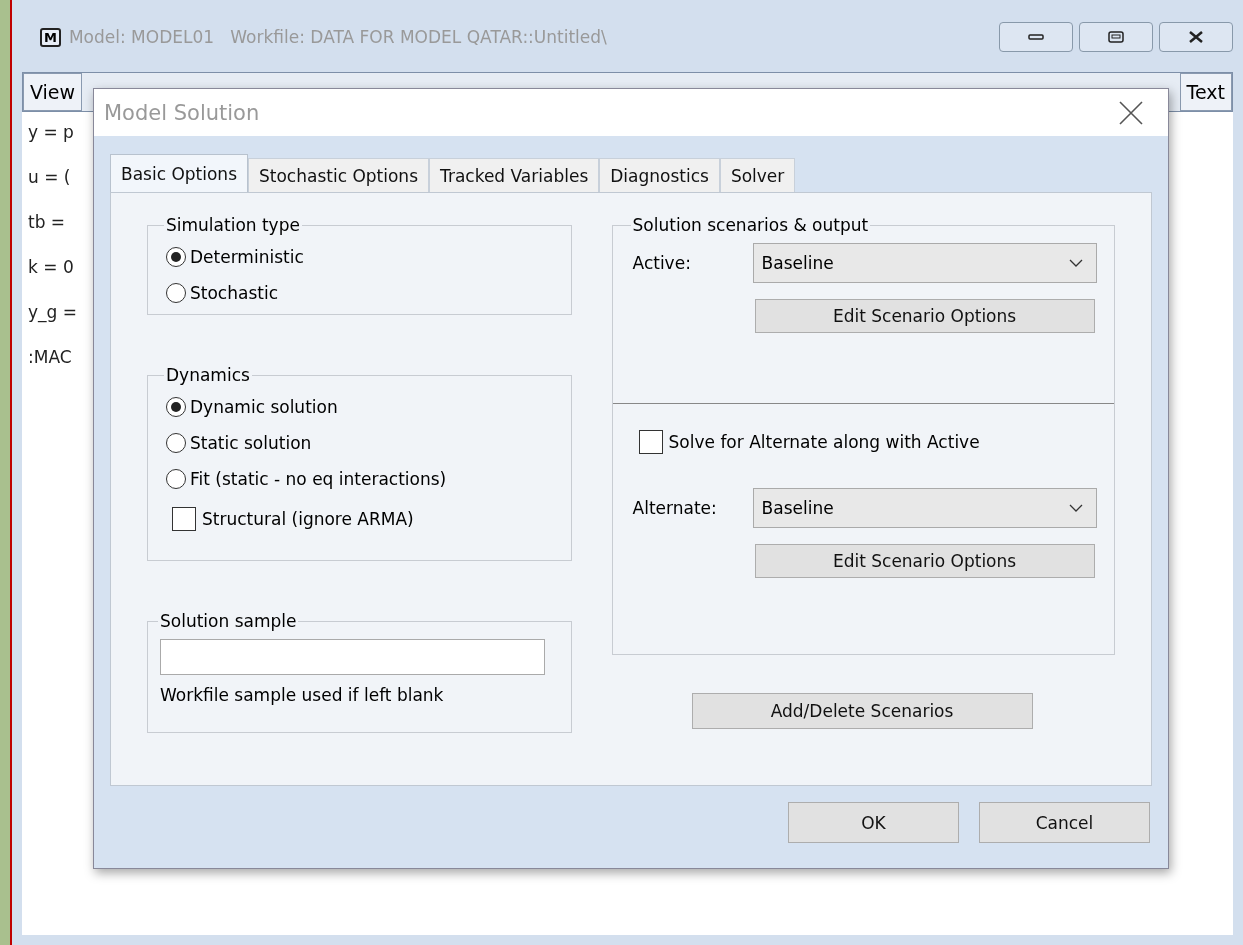 The width and height of the screenshot is (1243, 945). I want to click on tab: Stochastic Options, so click(338, 175).